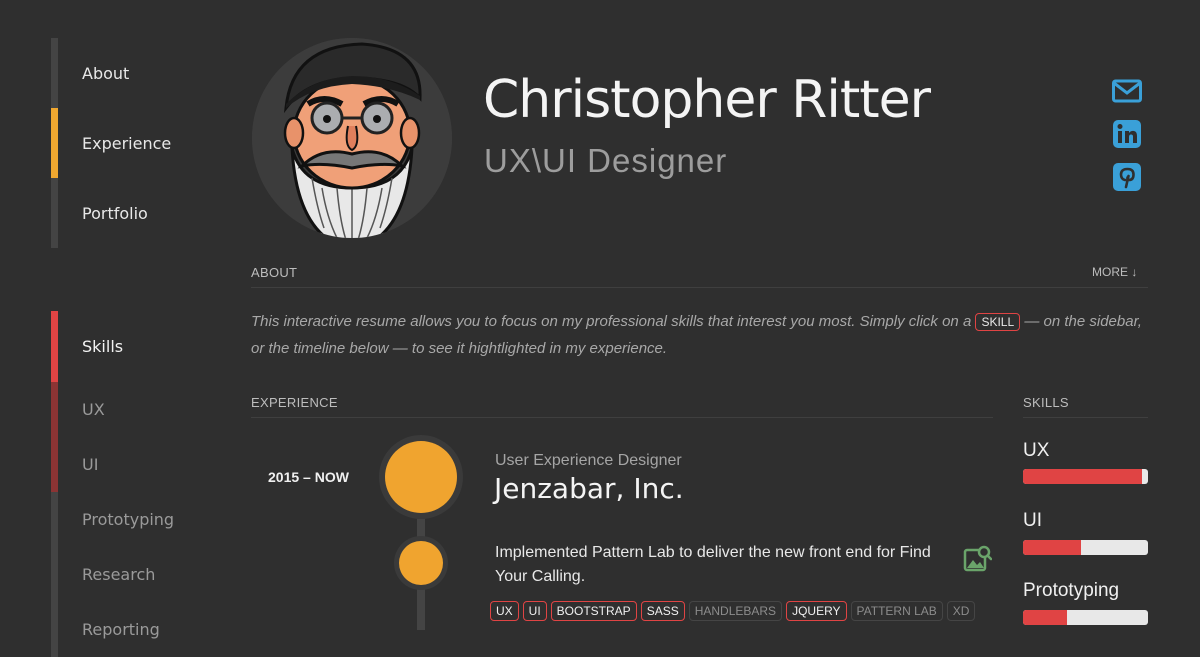 This screenshot has height=657, width=1200. I want to click on tag-jquery: JQUERY, so click(816, 611).